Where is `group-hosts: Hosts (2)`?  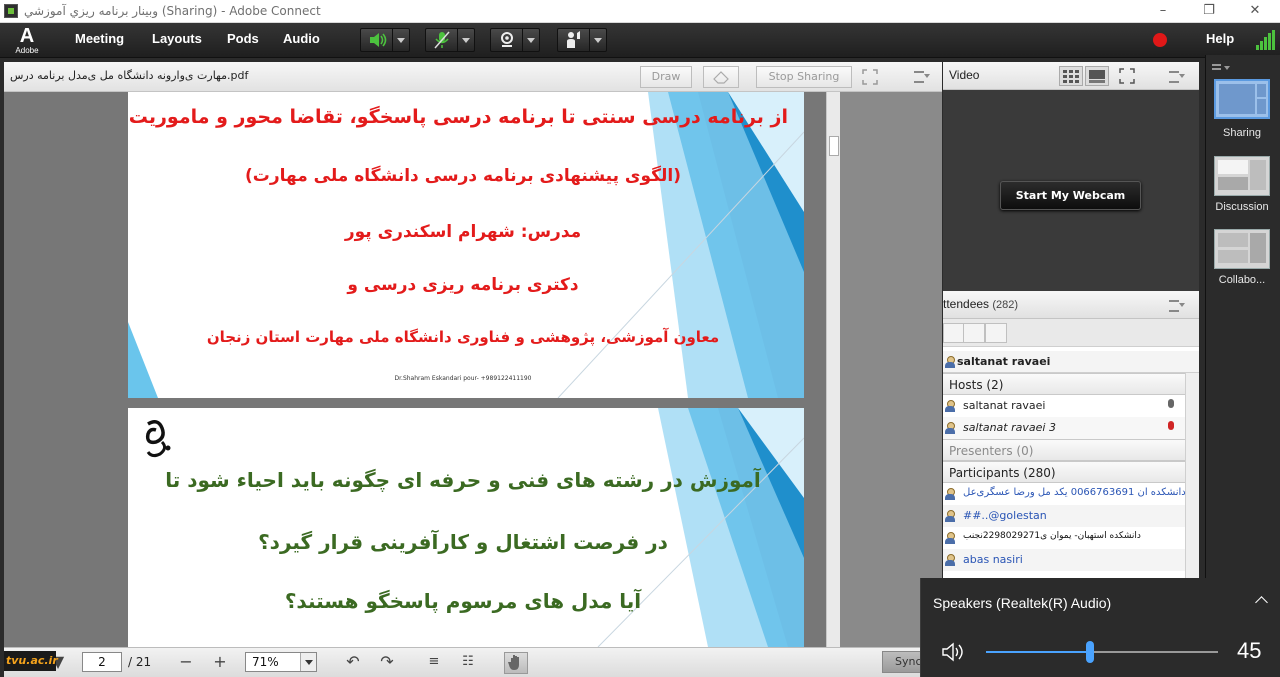
group-hosts: Hosts (2) is located at coordinates (1064, 384).